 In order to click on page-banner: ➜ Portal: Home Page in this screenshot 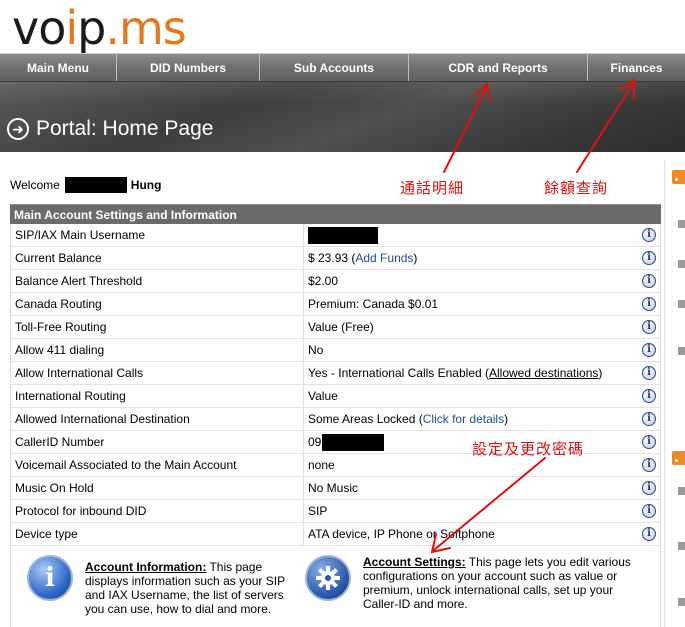, I will do `click(342, 117)`.